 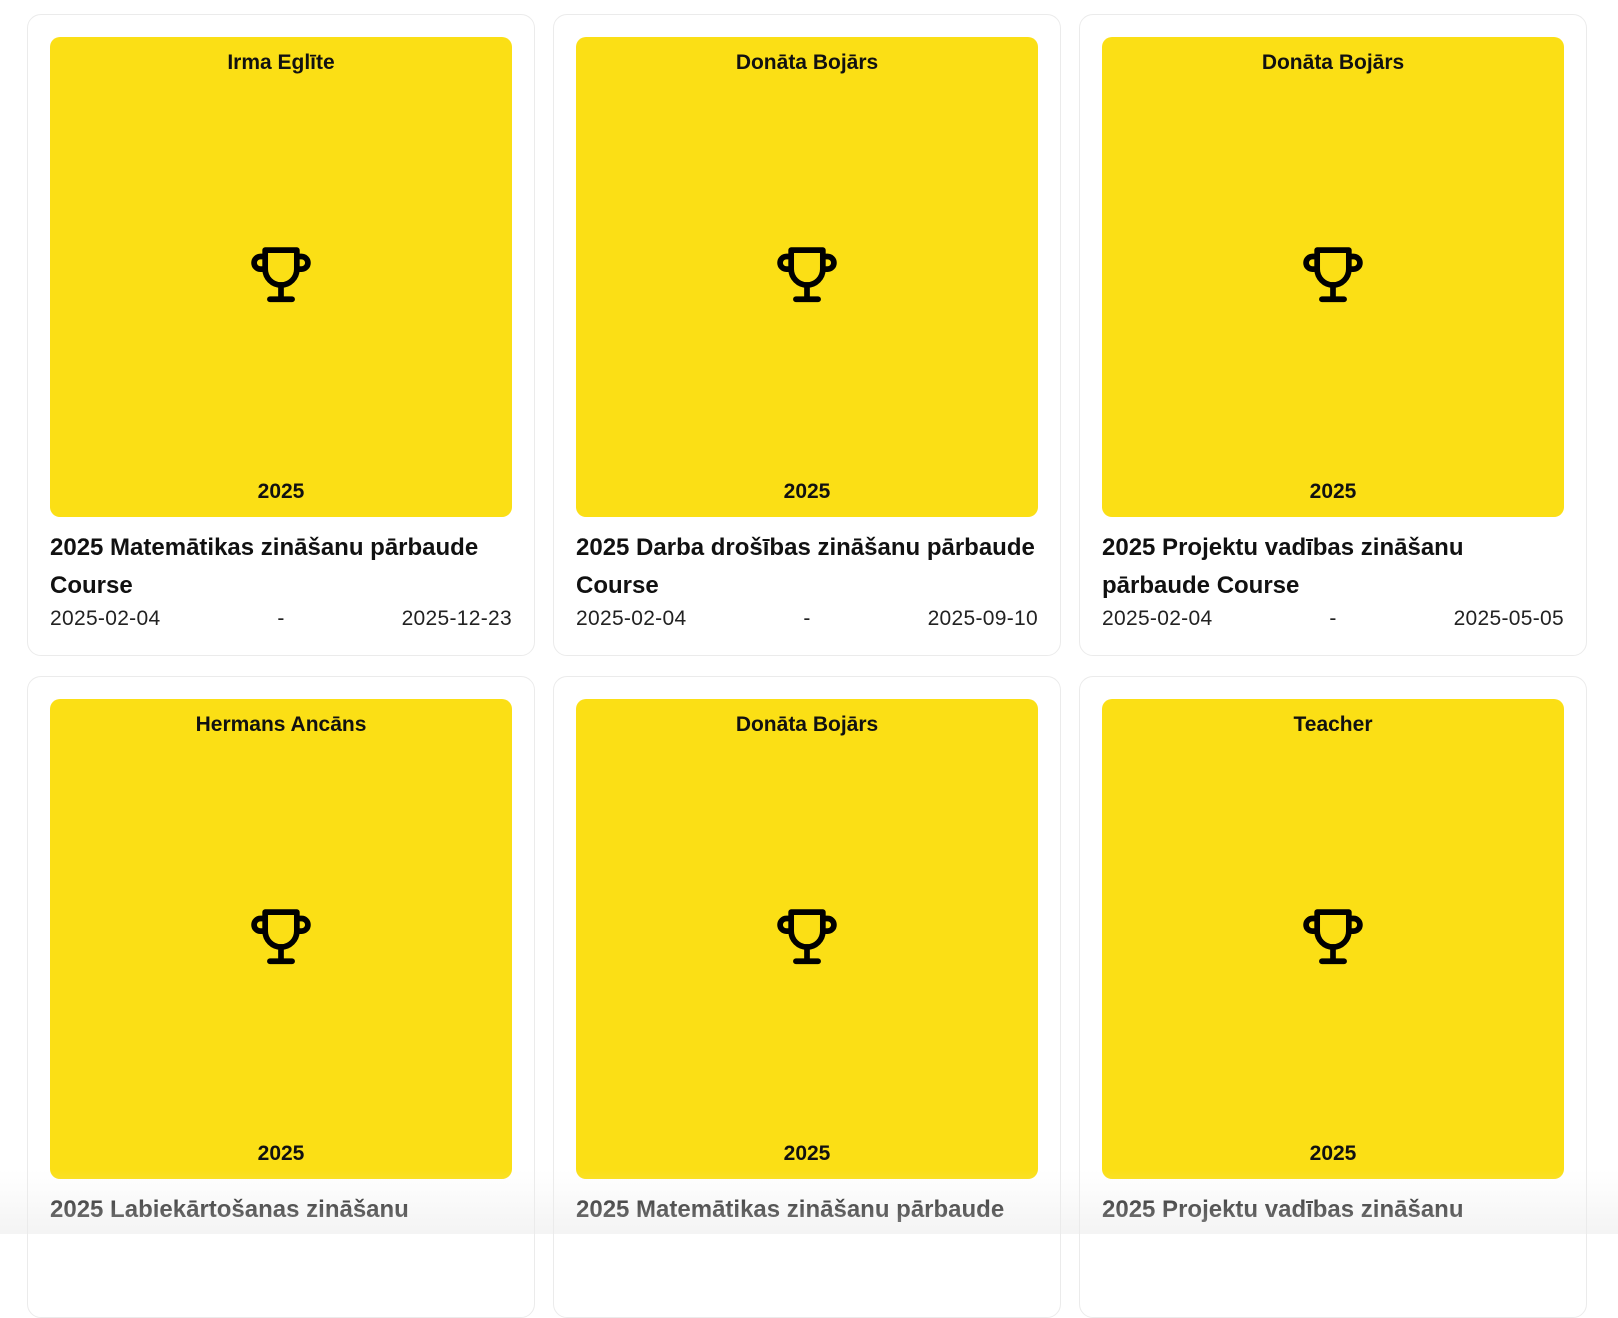 I want to click on course-cover: Hermans Ancāns 2025, so click(x=281, y=939).